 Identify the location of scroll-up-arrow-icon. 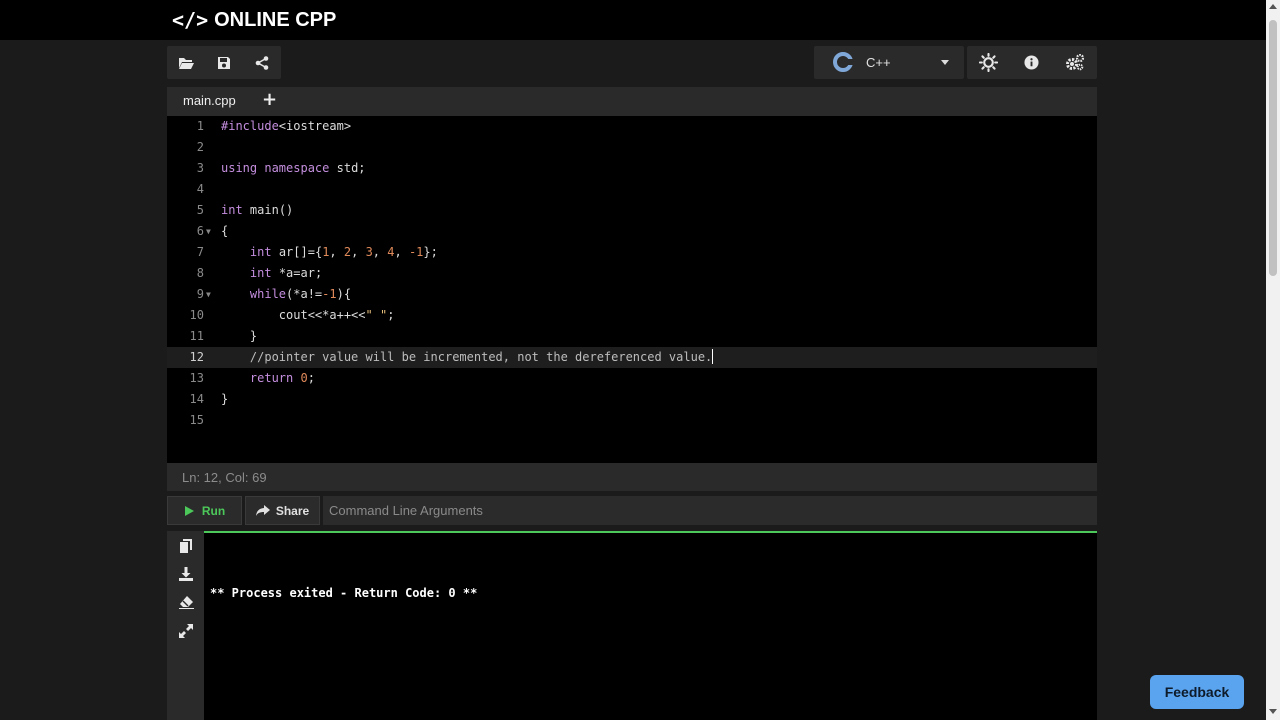
(1273, 6).